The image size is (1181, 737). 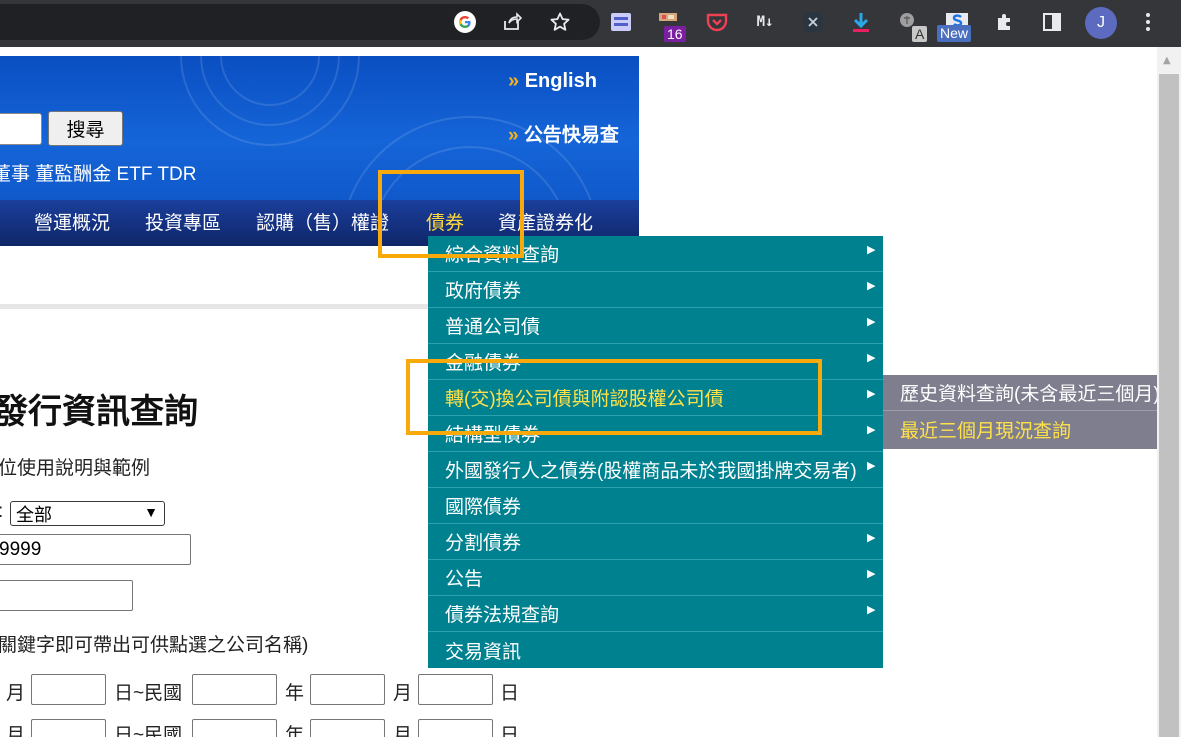 I want to click on page-title: 發行資訊查詢, so click(x=99, y=412).